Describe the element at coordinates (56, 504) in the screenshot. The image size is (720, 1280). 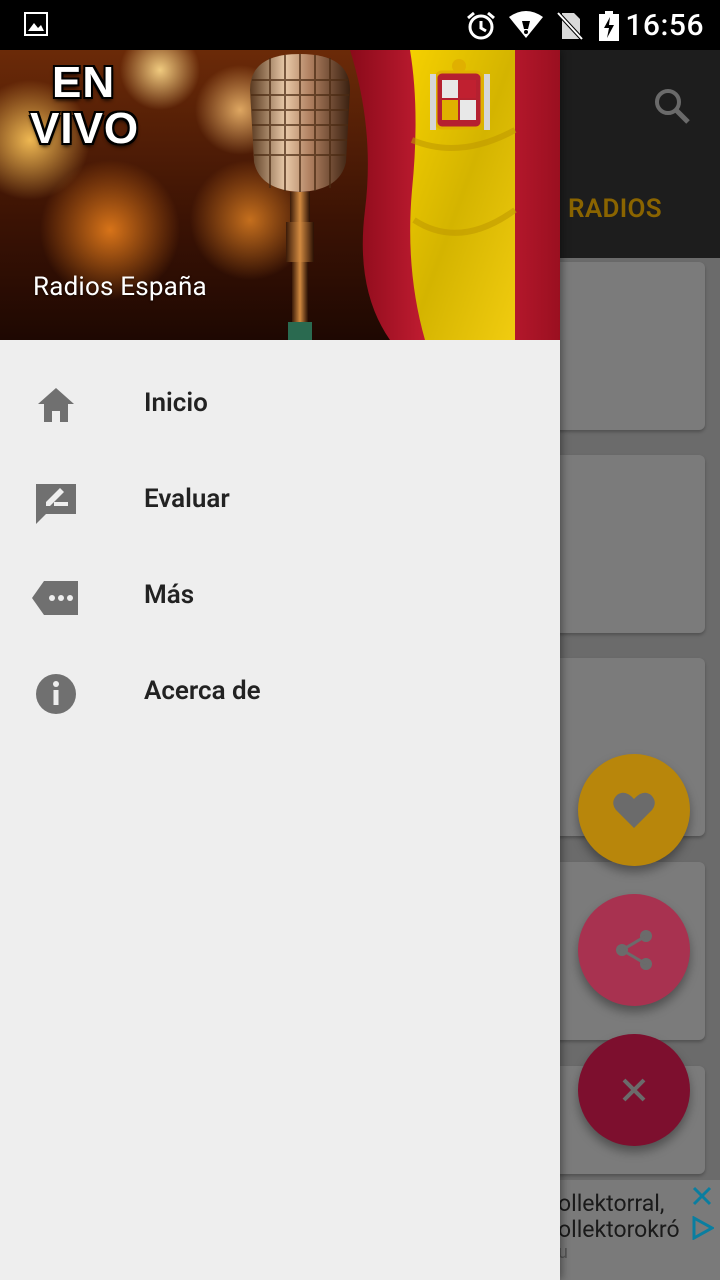
I see `rate-review-icon` at that location.